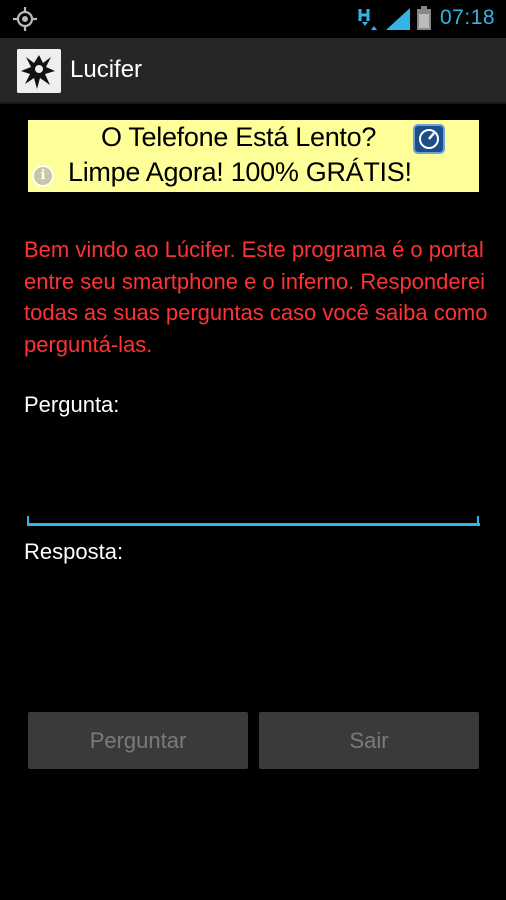  Describe the element at coordinates (478, 521) in the screenshot. I see `input-underline-right` at that location.